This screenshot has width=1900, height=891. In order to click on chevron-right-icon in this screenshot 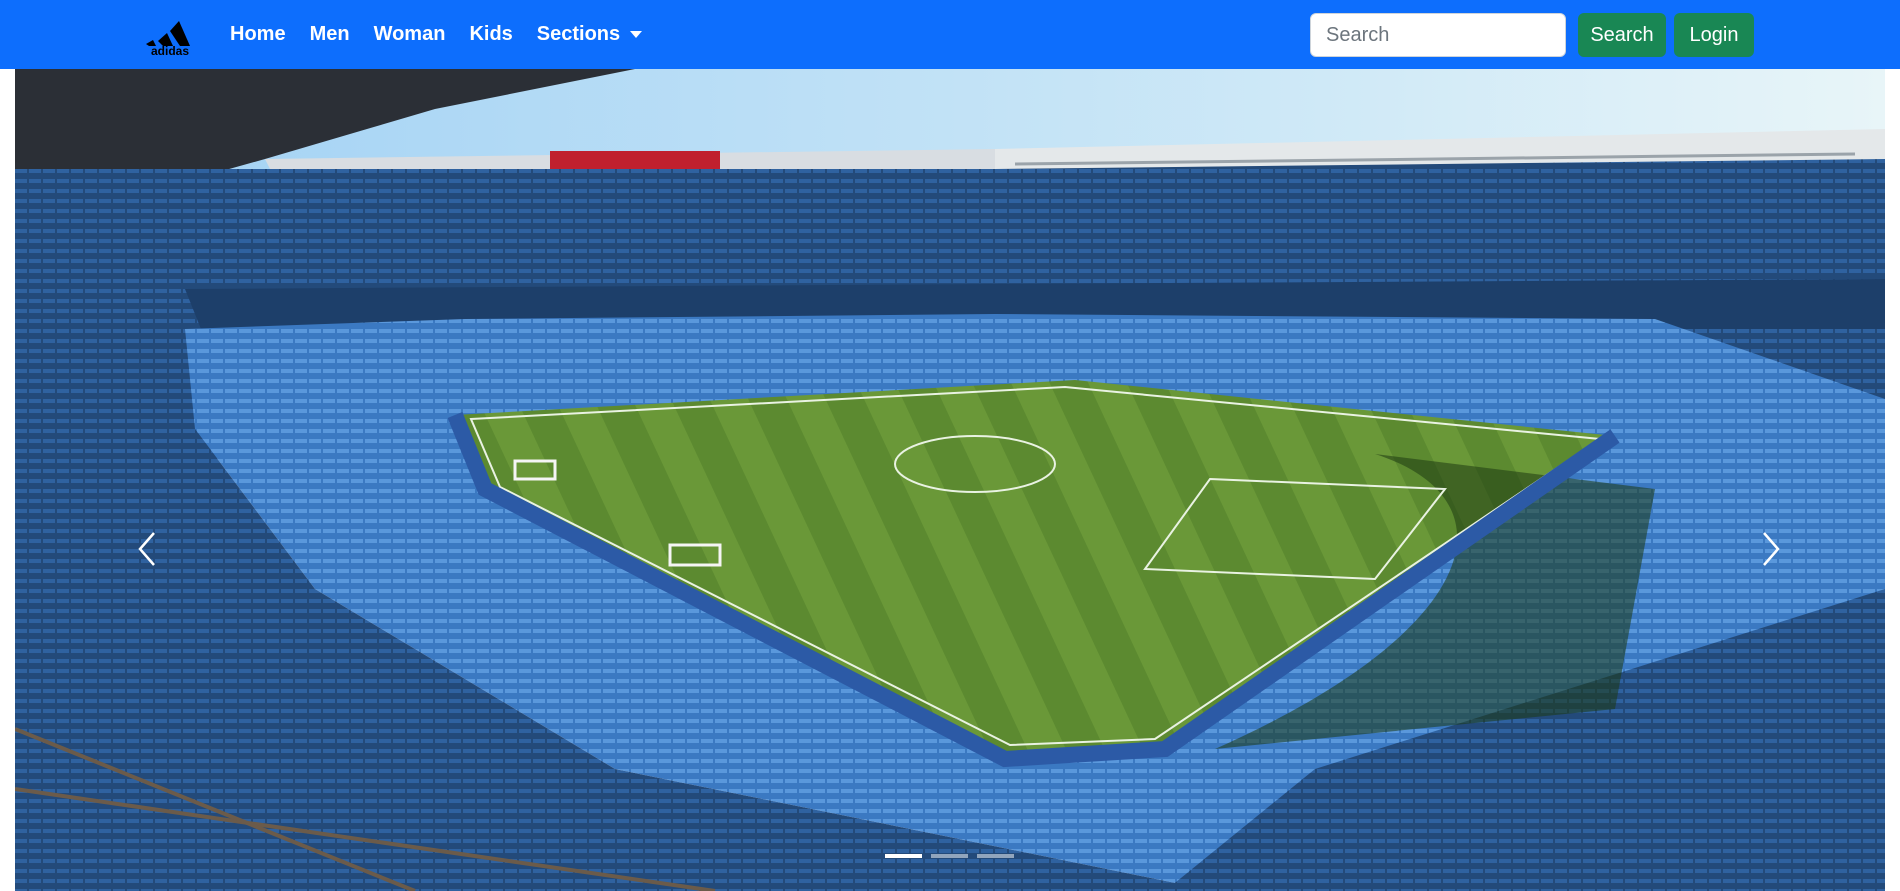, I will do `click(1771, 549)`.